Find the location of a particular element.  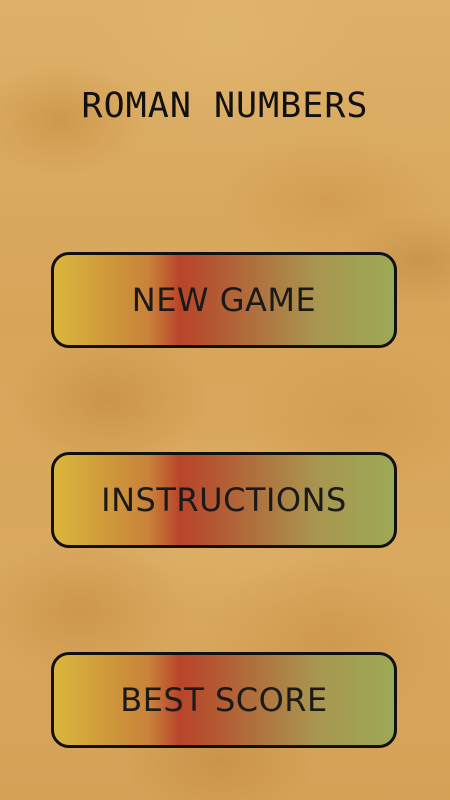

best-score-label: BEST SCORE is located at coordinates (224, 700).